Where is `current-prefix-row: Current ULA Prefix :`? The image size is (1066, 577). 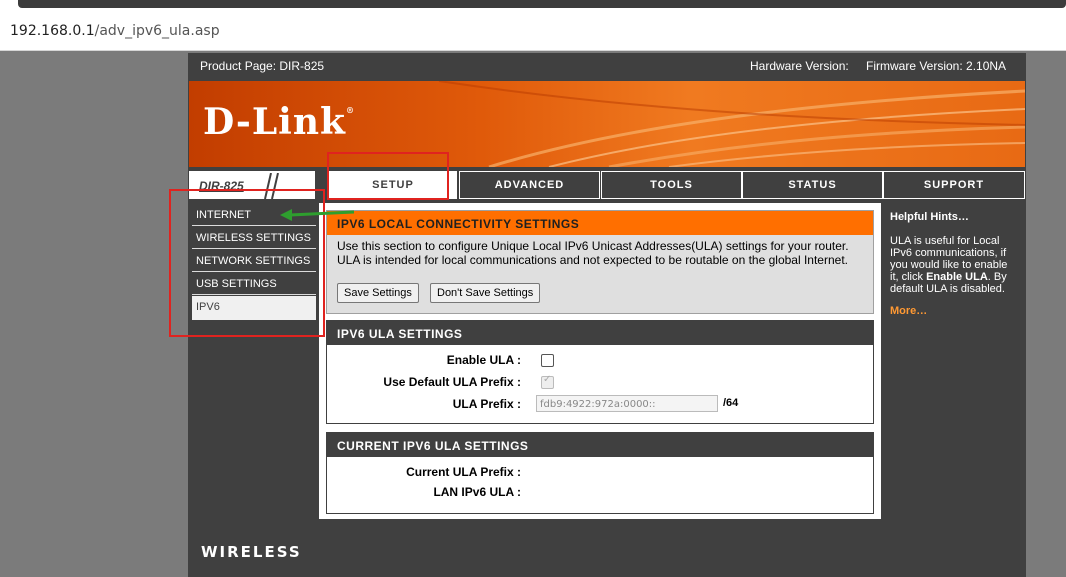 current-prefix-row: Current ULA Prefix : is located at coordinates (601, 472).